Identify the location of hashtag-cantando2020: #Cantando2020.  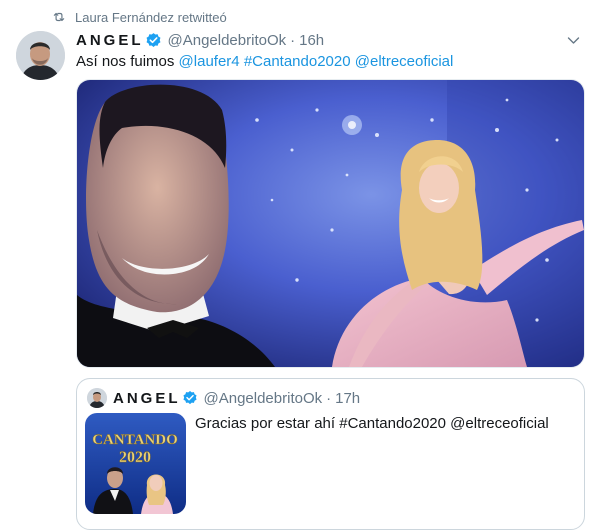
(297, 61).